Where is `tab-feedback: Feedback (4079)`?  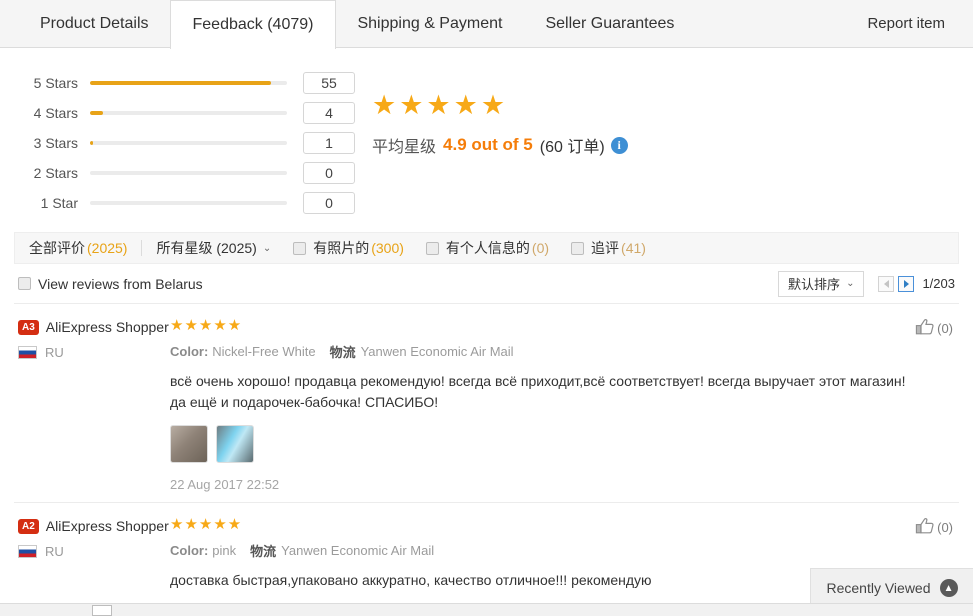 tab-feedback: Feedback (4079) is located at coordinates (253, 24).